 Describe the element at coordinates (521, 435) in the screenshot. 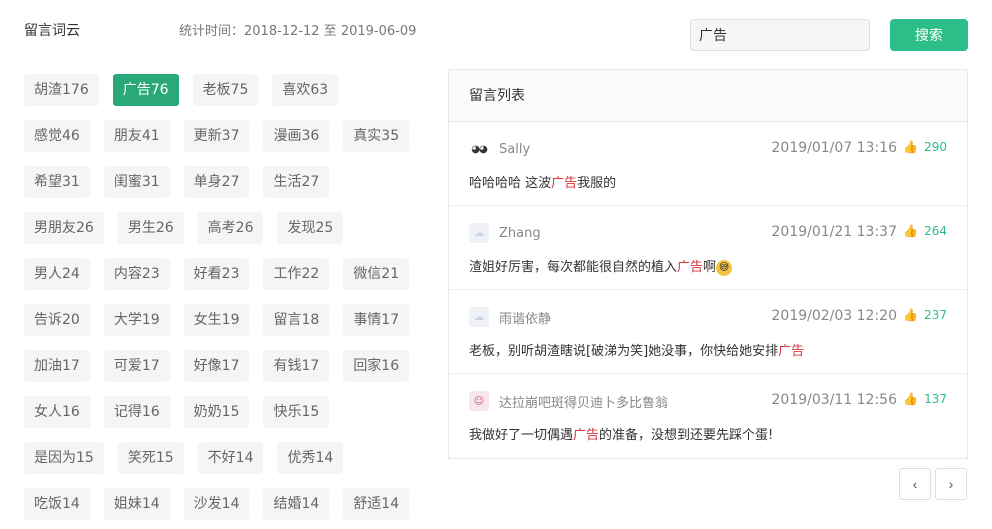

I see `comment-text-pre: 我做好了一切偶遇` at that location.